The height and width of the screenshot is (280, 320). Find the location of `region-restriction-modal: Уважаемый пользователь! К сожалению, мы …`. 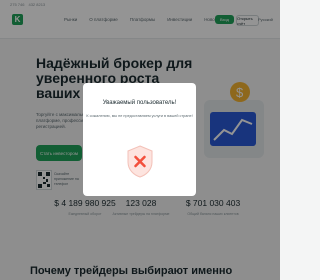

region-restriction-modal: Уважаемый пользователь! К сожалению, мы … is located at coordinates (139, 139).